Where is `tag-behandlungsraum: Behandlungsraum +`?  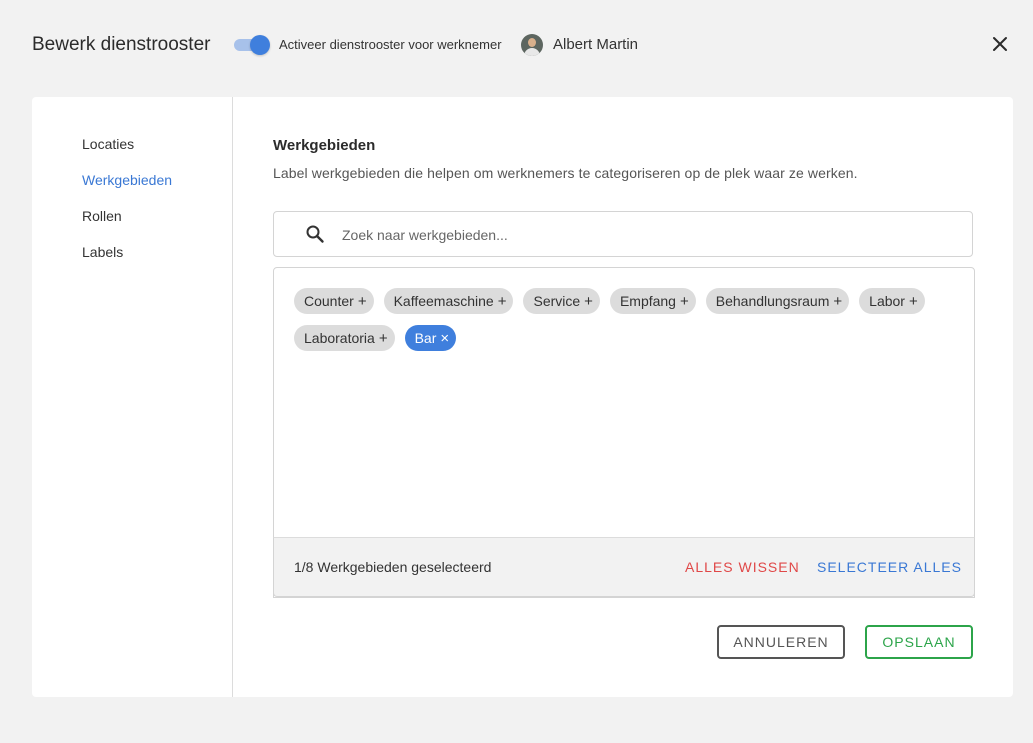
tag-behandlungsraum: Behandlungsraum + is located at coordinates (777, 301).